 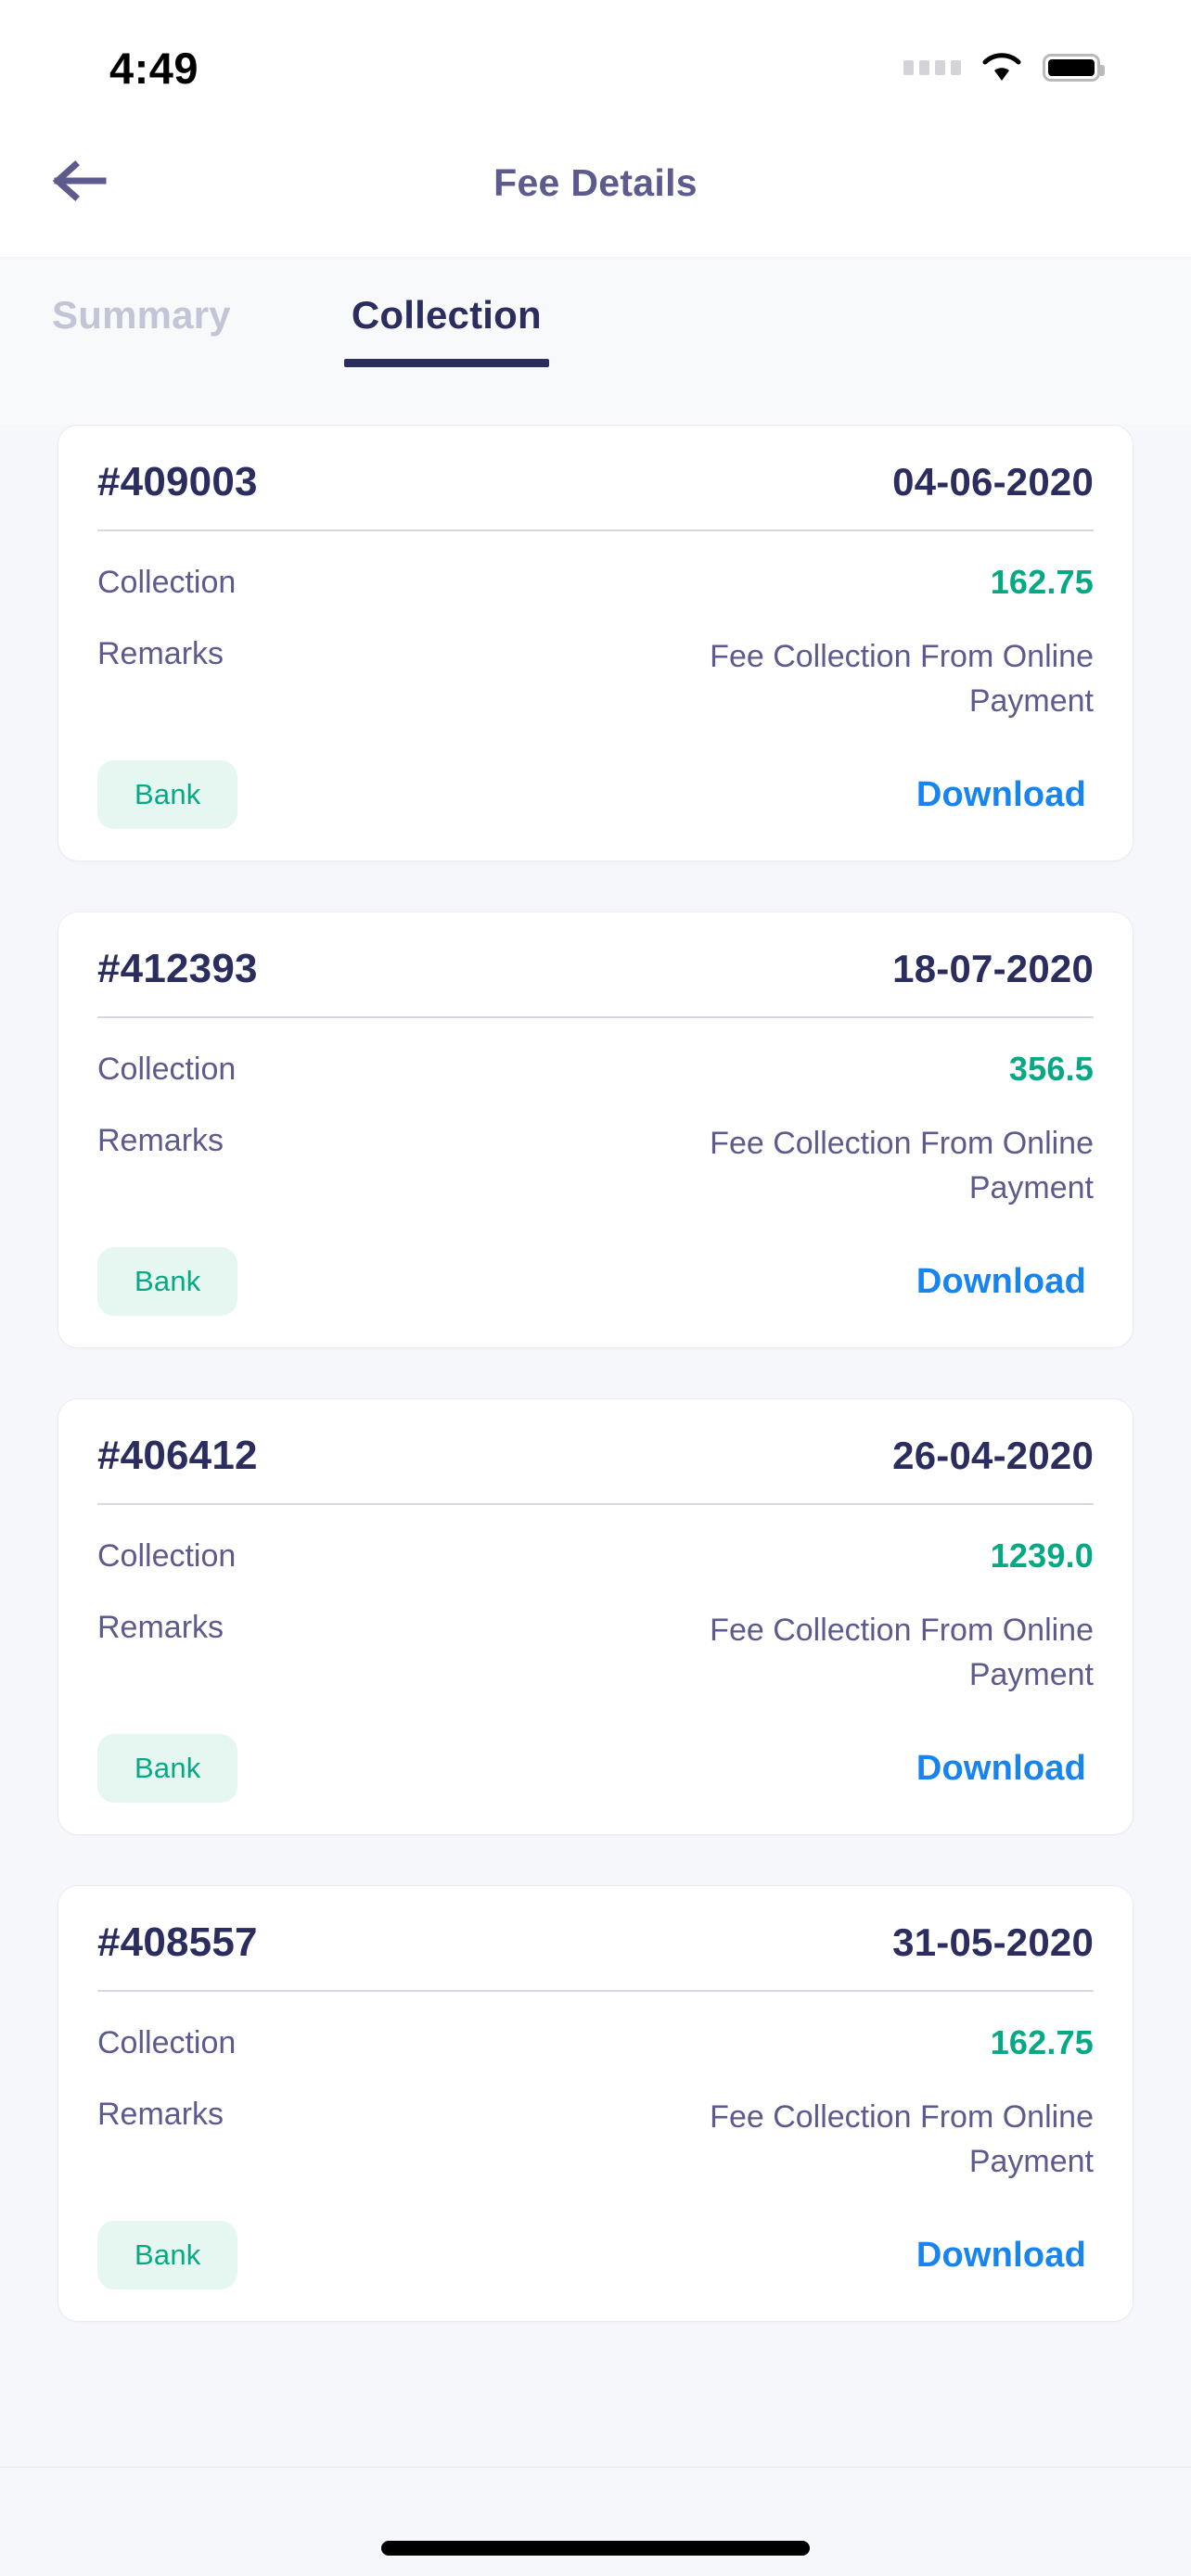 I want to click on receipt-id: #412393, so click(x=177, y=969).